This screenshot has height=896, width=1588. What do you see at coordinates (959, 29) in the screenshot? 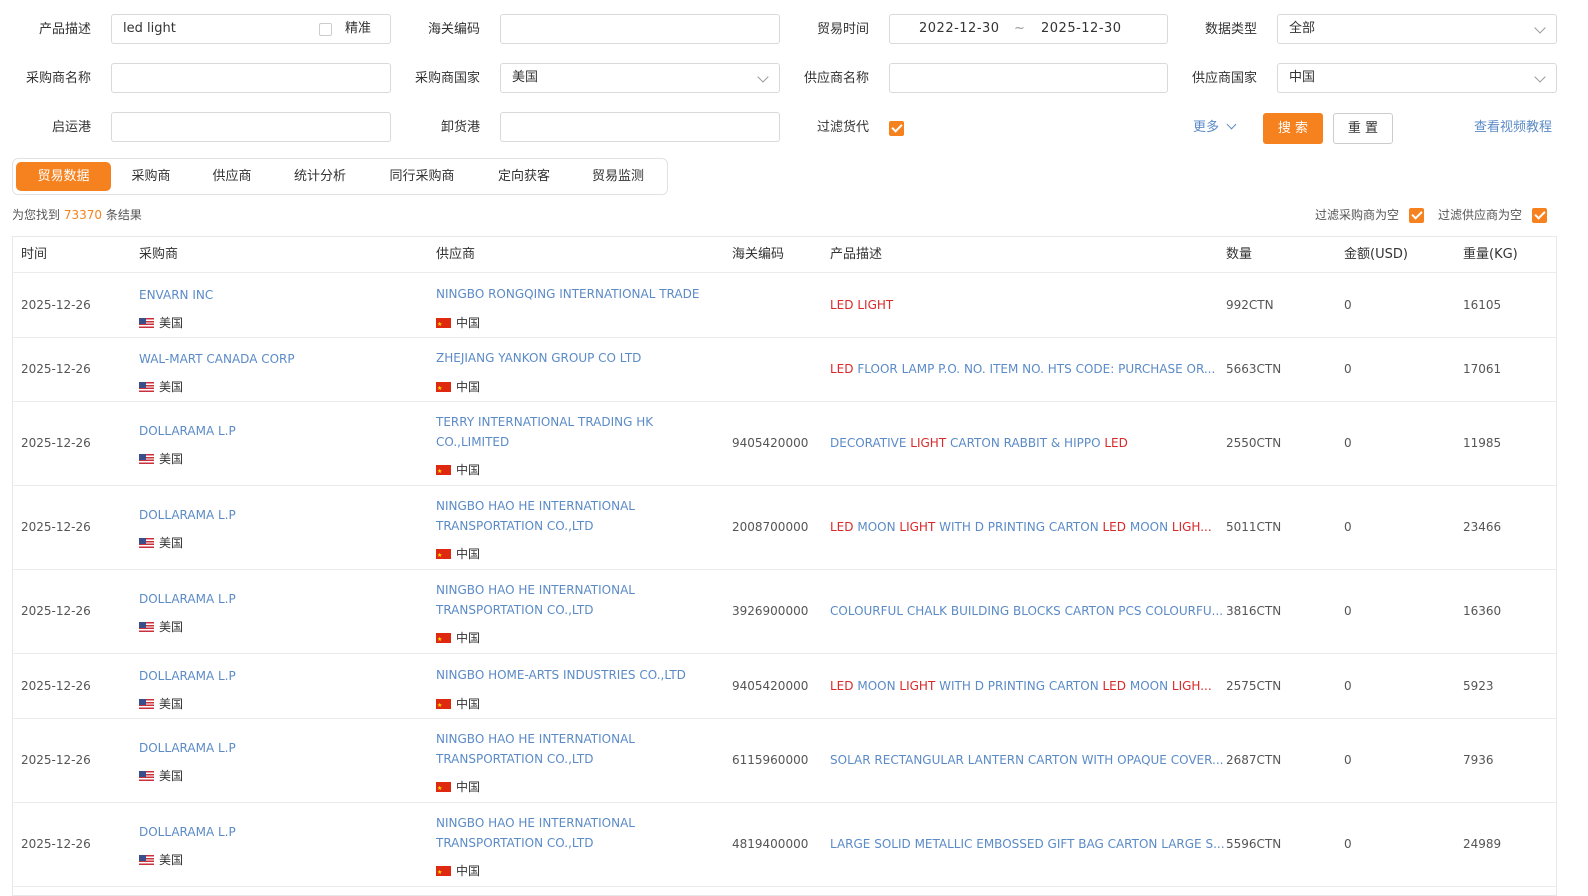
I see `date-from: 2022-12-30` at bounding box center [959, 29].